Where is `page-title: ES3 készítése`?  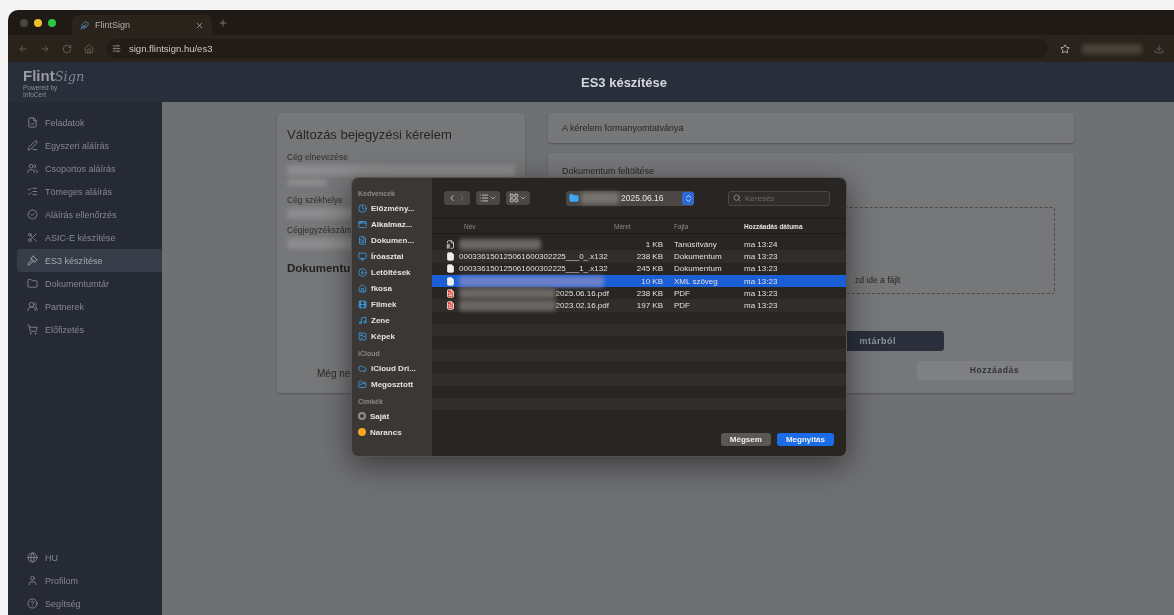
page-title: ES3 készítése is located at coordinates (624, 82).